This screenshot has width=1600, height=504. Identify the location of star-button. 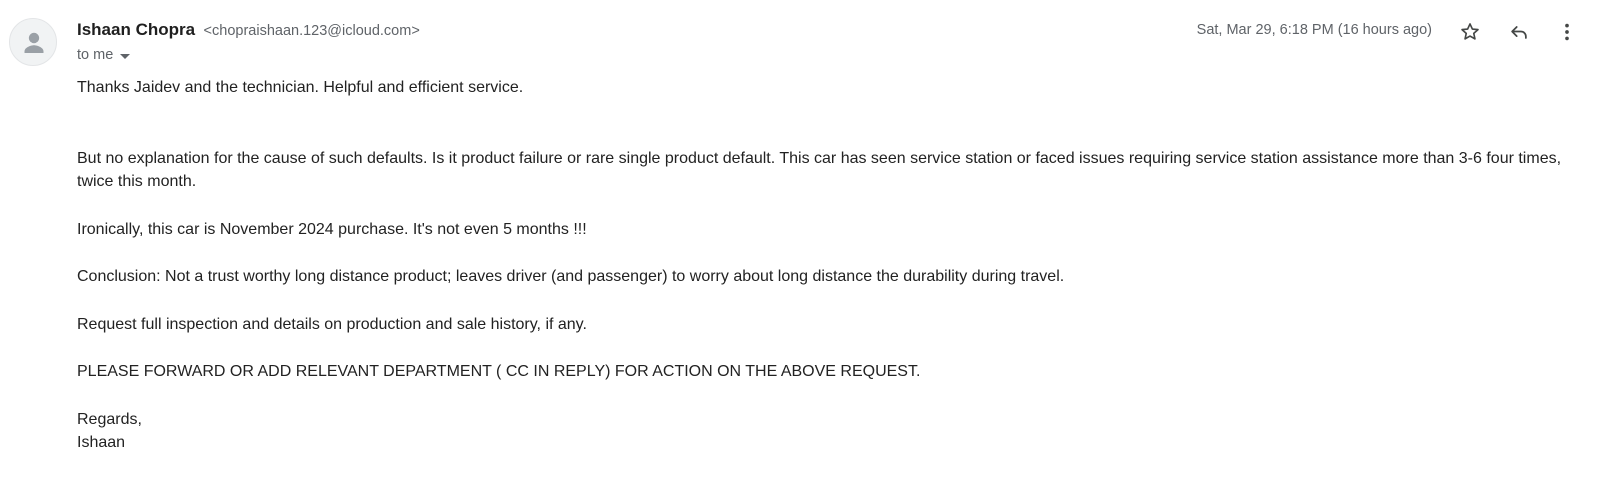
(1470, 32).